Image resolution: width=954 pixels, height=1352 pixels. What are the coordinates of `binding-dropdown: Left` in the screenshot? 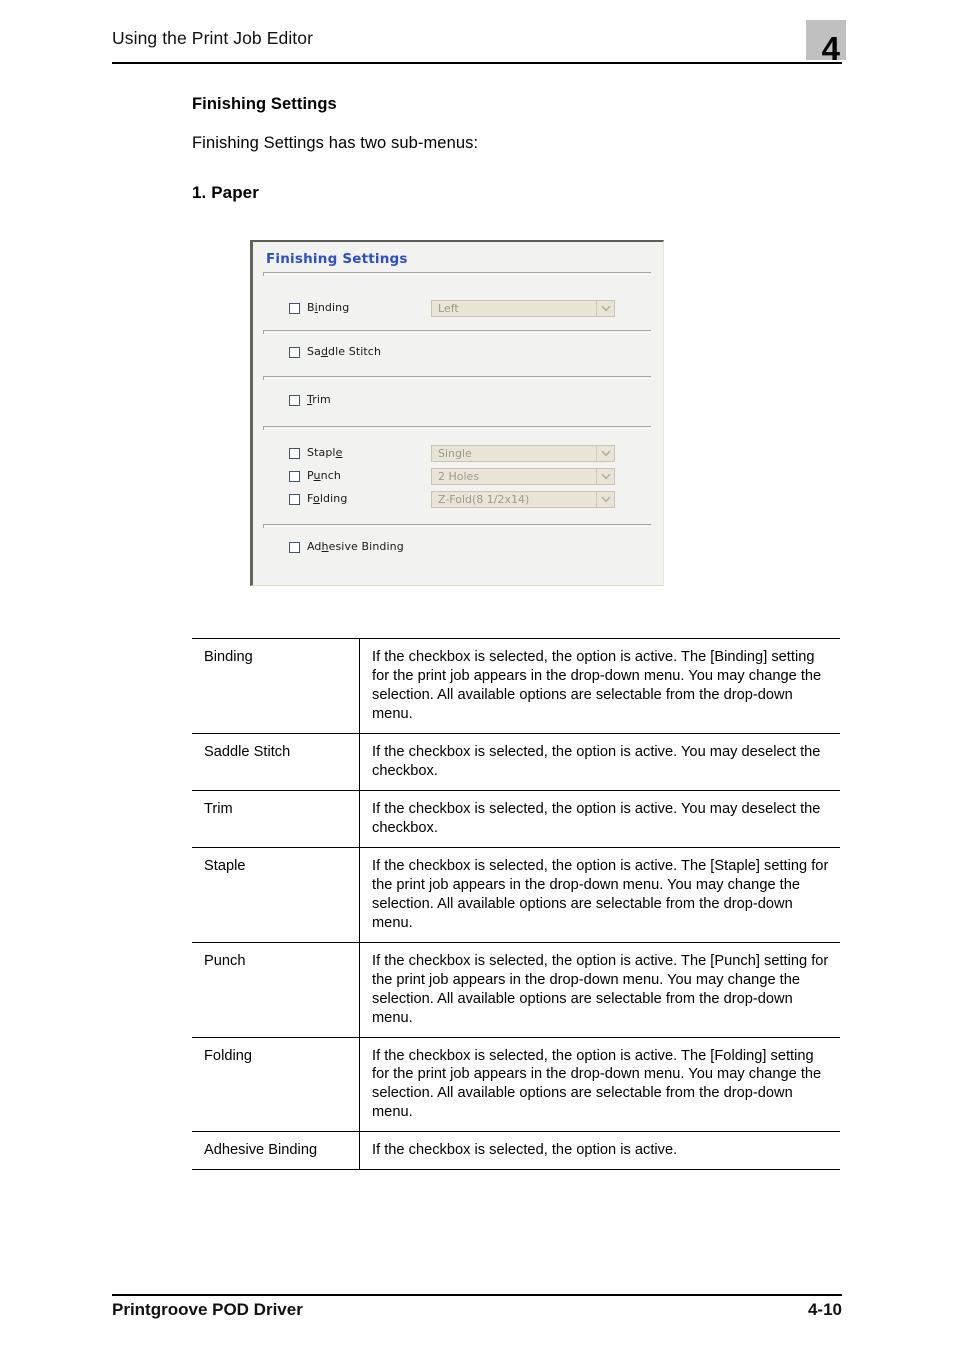 It's located at (523, 308).